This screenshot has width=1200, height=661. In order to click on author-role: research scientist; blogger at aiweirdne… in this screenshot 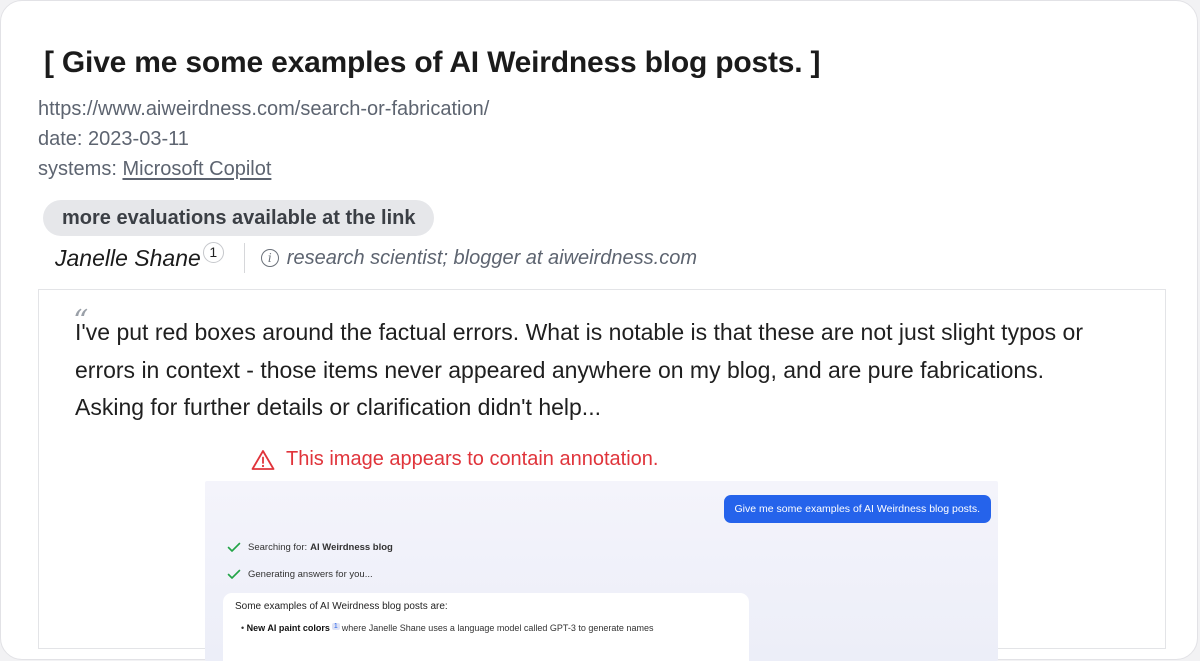, I will do `click(491, 257)`.